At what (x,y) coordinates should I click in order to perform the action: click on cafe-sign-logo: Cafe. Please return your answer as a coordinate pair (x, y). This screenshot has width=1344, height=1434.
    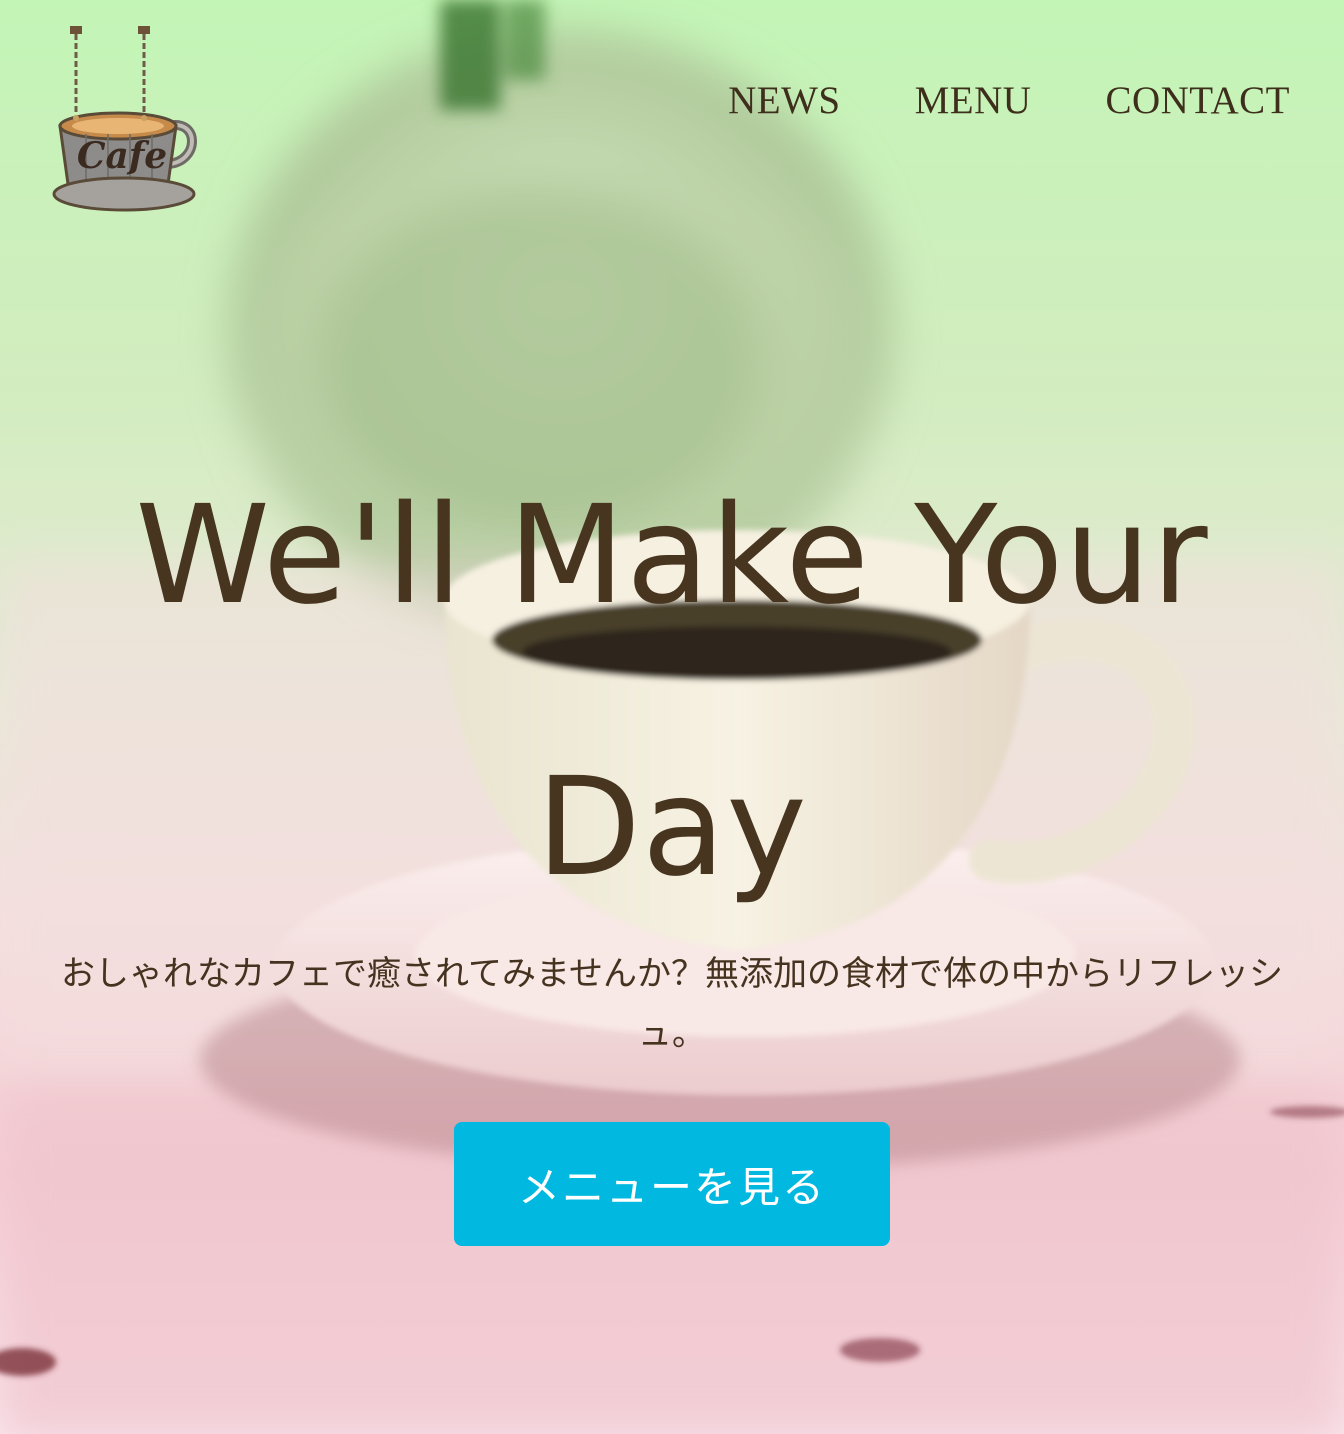
    Looking at the image, I should click on (125, 120).